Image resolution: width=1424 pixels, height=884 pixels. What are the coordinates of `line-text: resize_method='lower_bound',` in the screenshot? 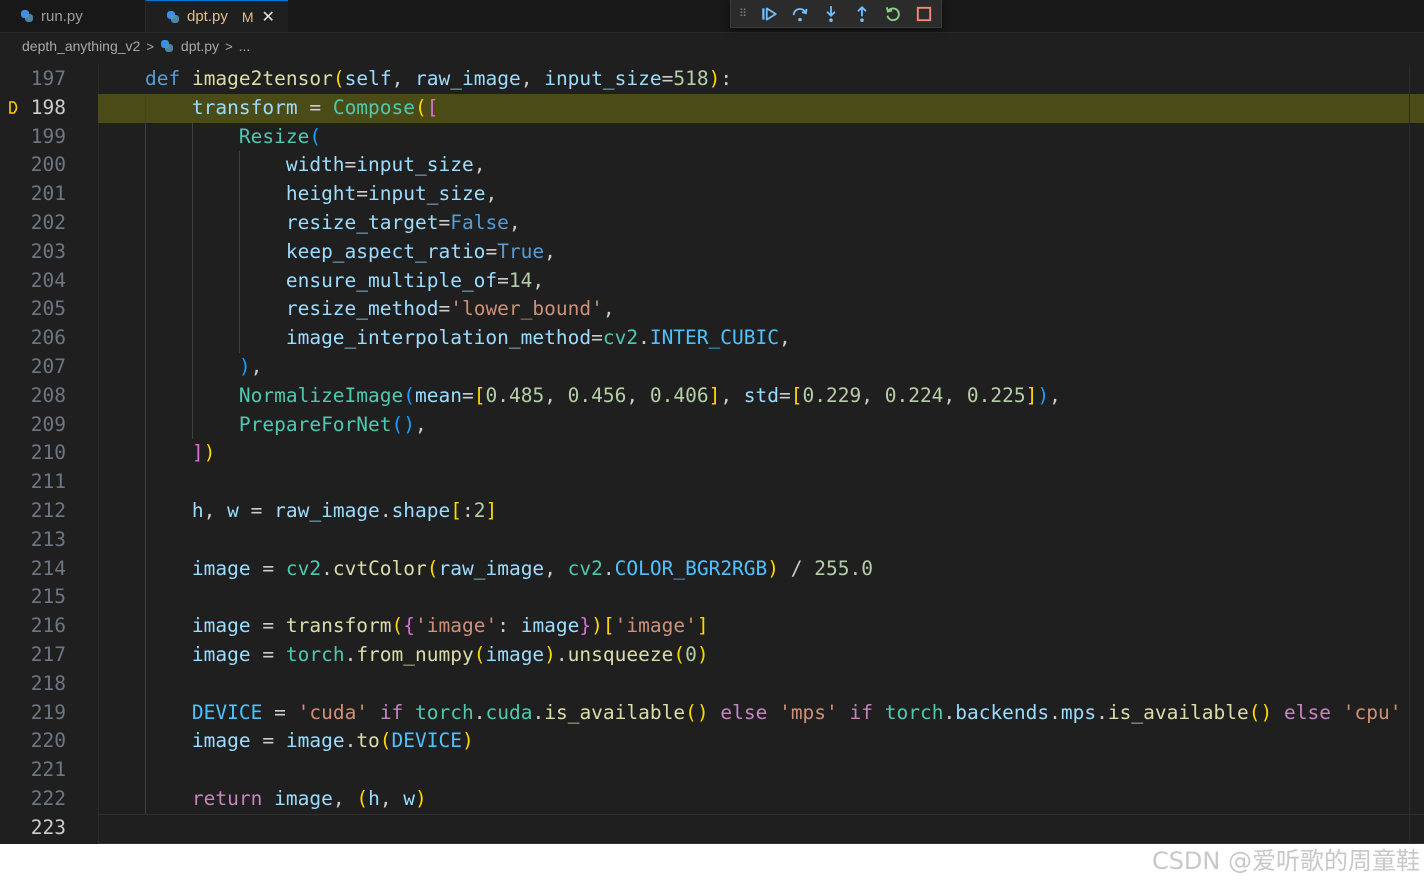 It's located at (356, 309).